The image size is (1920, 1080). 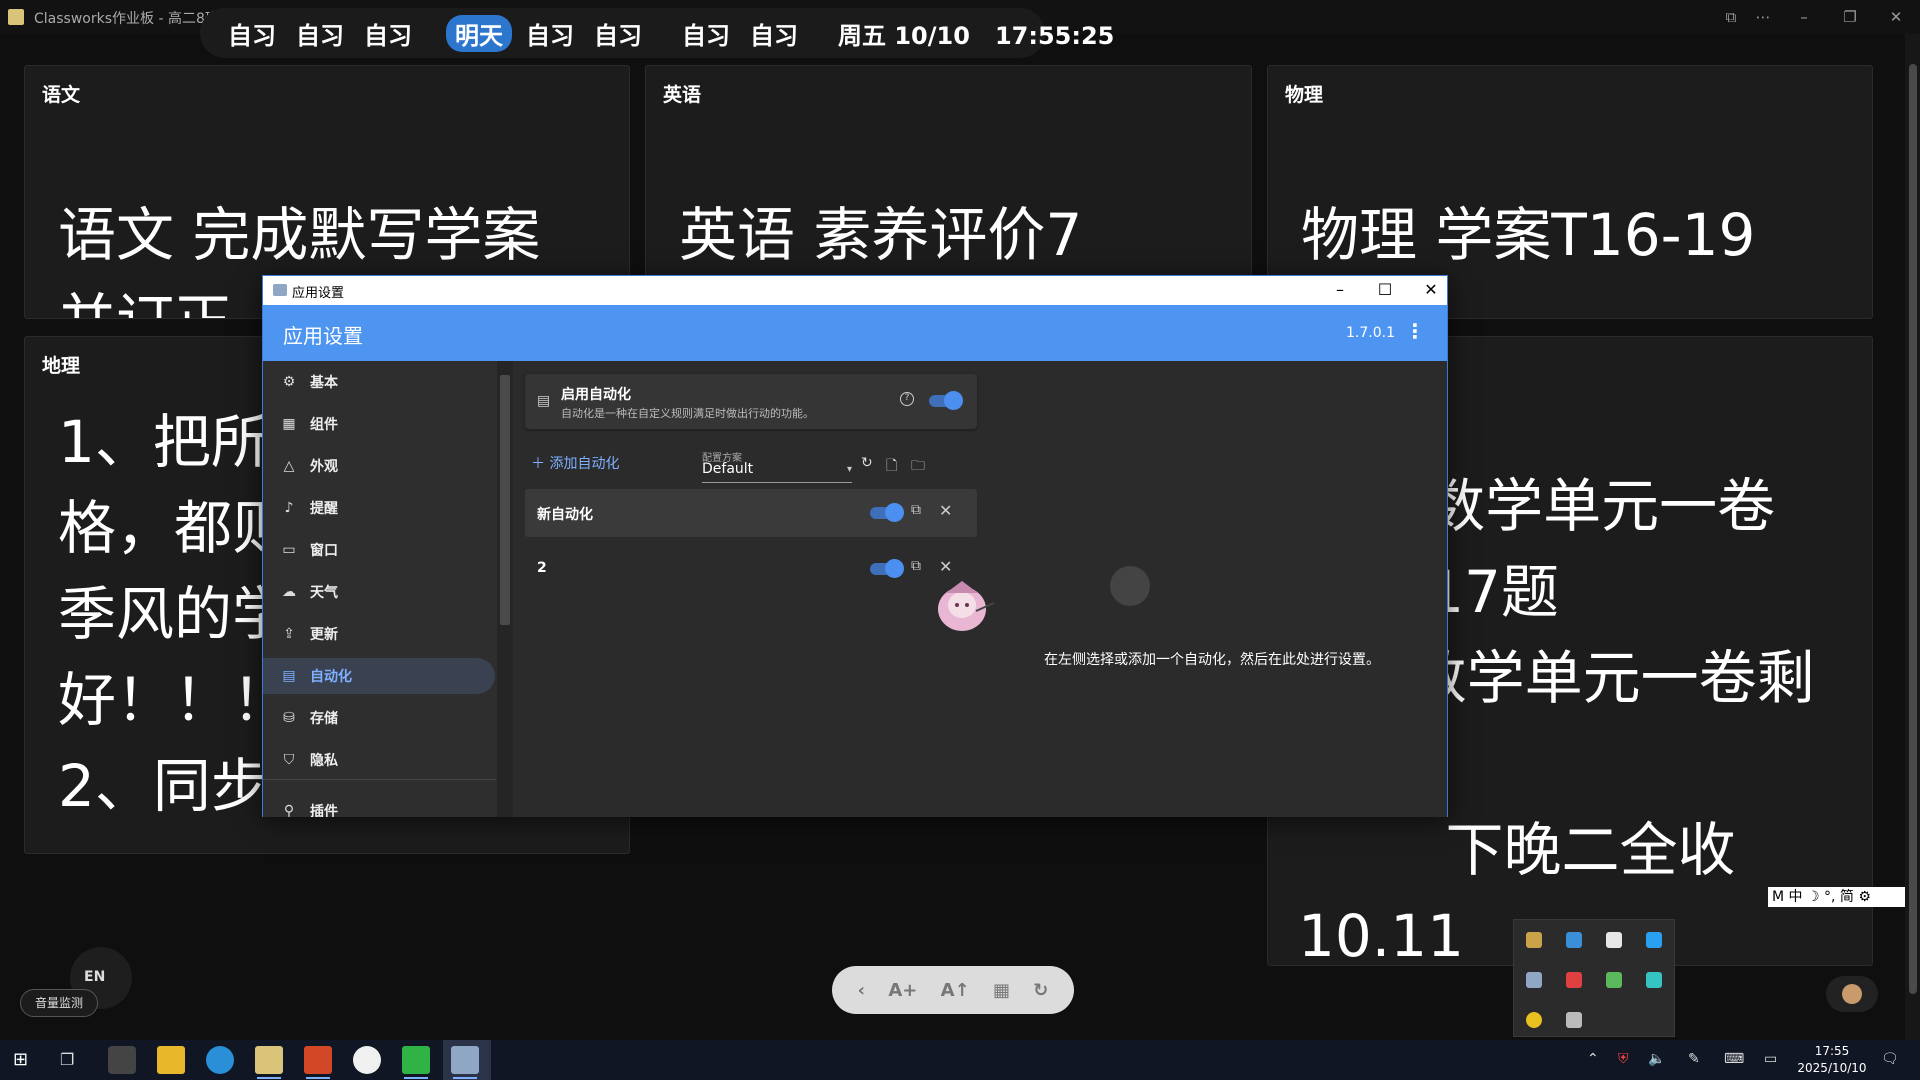 What do you see at coordinates (751, 569) in the screenshot?
I see `automation-row: 2 ⧉ ✕` at bounding box center [751, 569].